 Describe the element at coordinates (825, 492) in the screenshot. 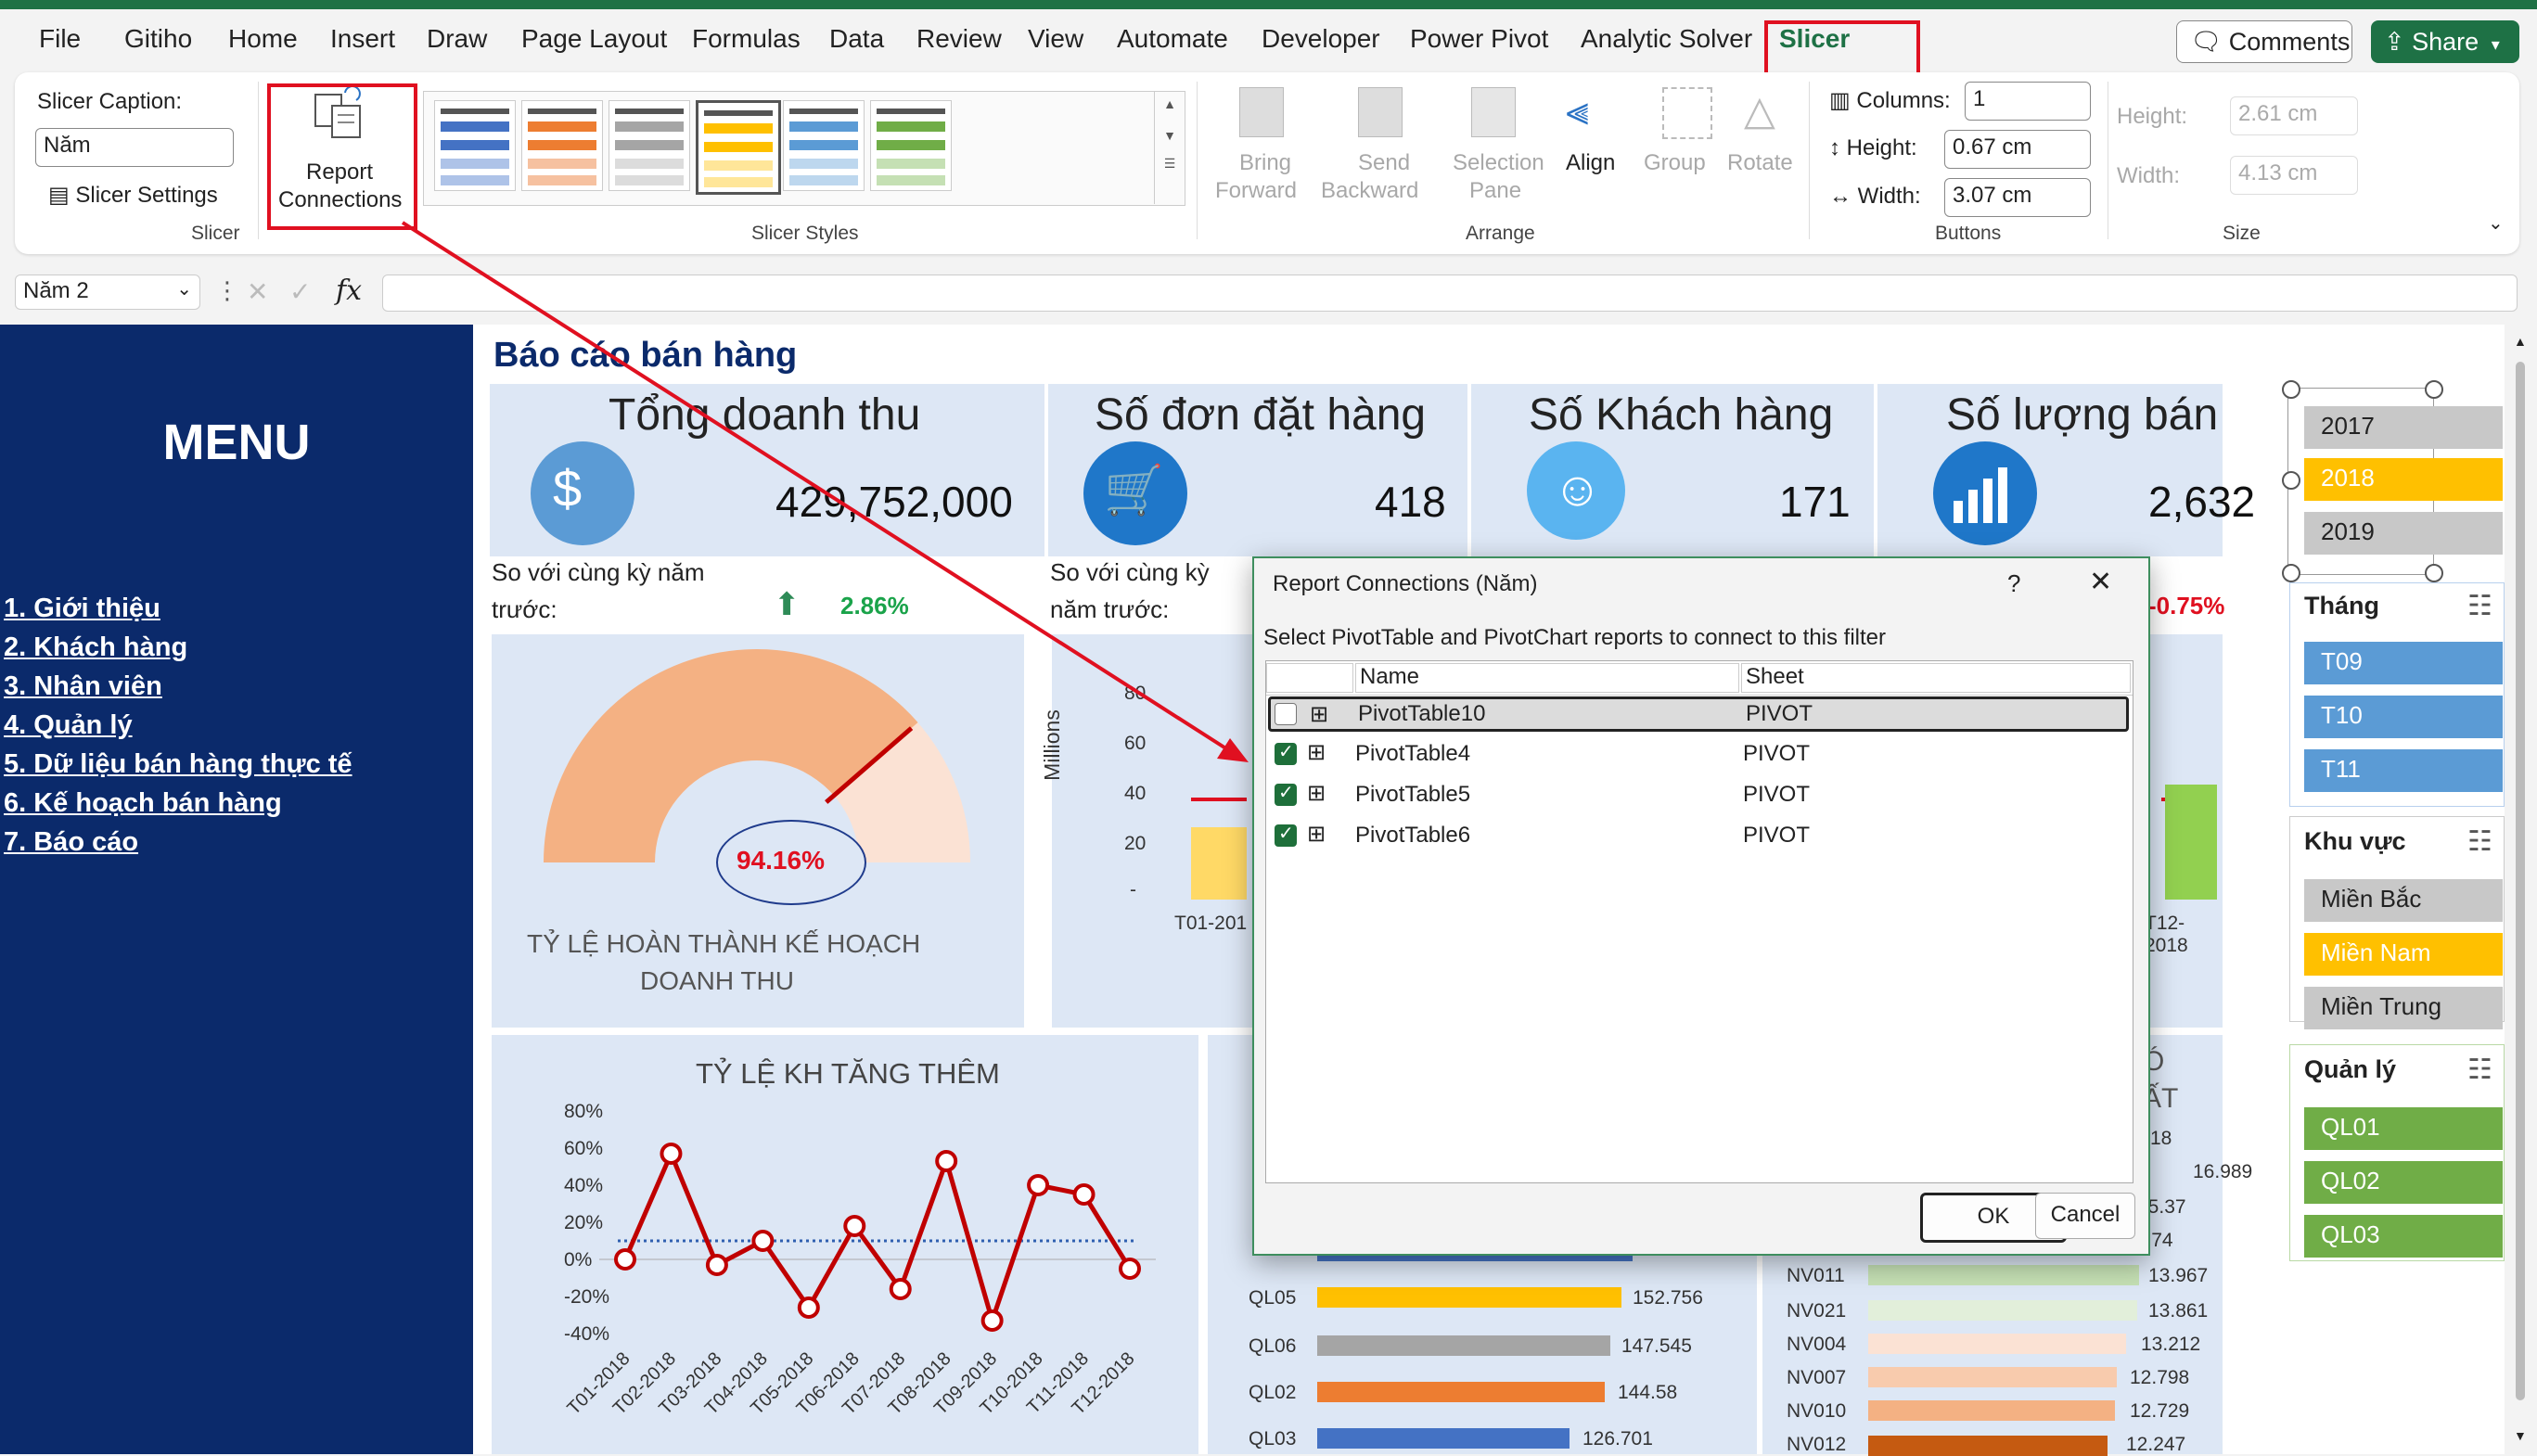

I see `annotation-arrow` at that location.